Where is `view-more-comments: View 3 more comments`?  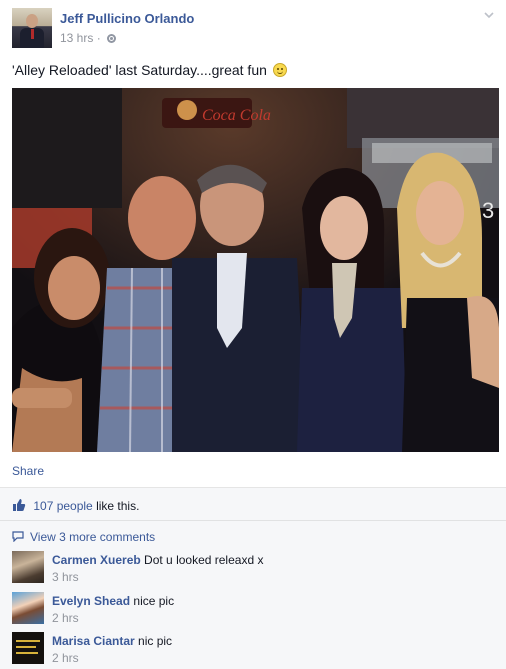
view-more-comments: View 3 more comments is located at coordinates (83, 537).